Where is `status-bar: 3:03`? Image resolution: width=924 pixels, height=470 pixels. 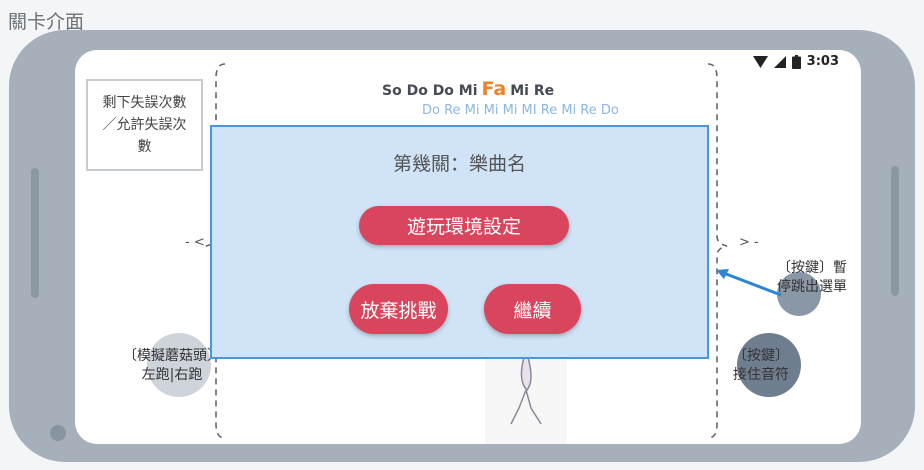 status-bar: 3:03 is located at coordinates (795, 61).